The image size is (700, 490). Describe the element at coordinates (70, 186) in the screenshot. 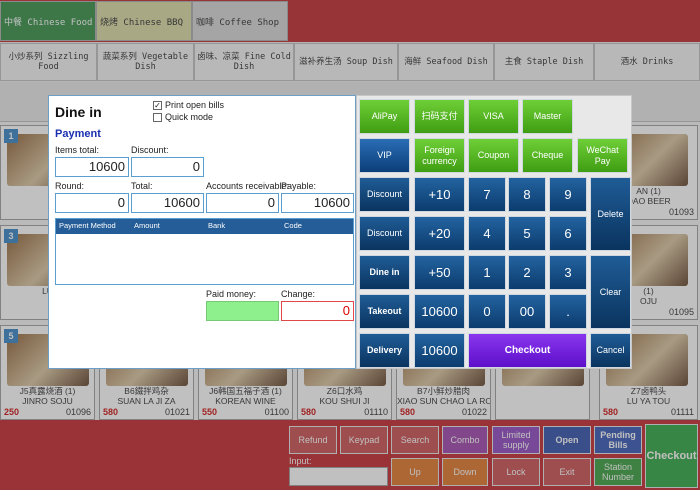

I see `round-label: Round:` at that location.